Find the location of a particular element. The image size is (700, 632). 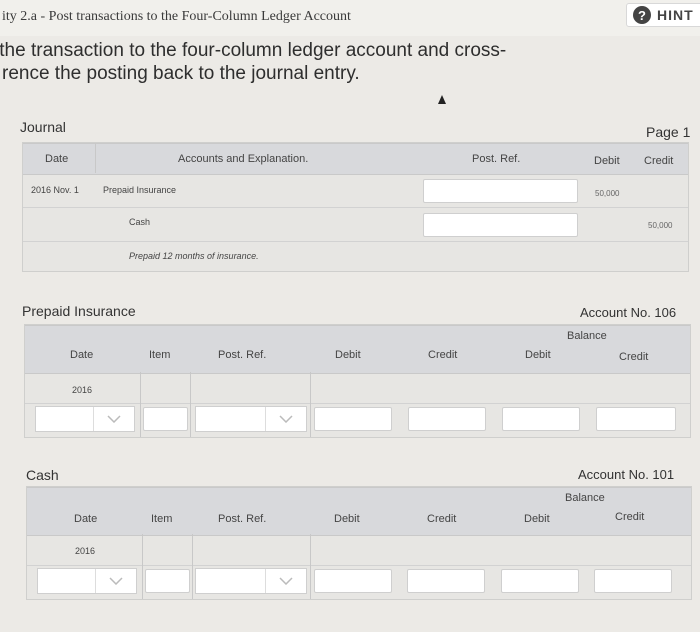

journal-header-post-ref: Post. Ref. is located at coordinates (496, 159).